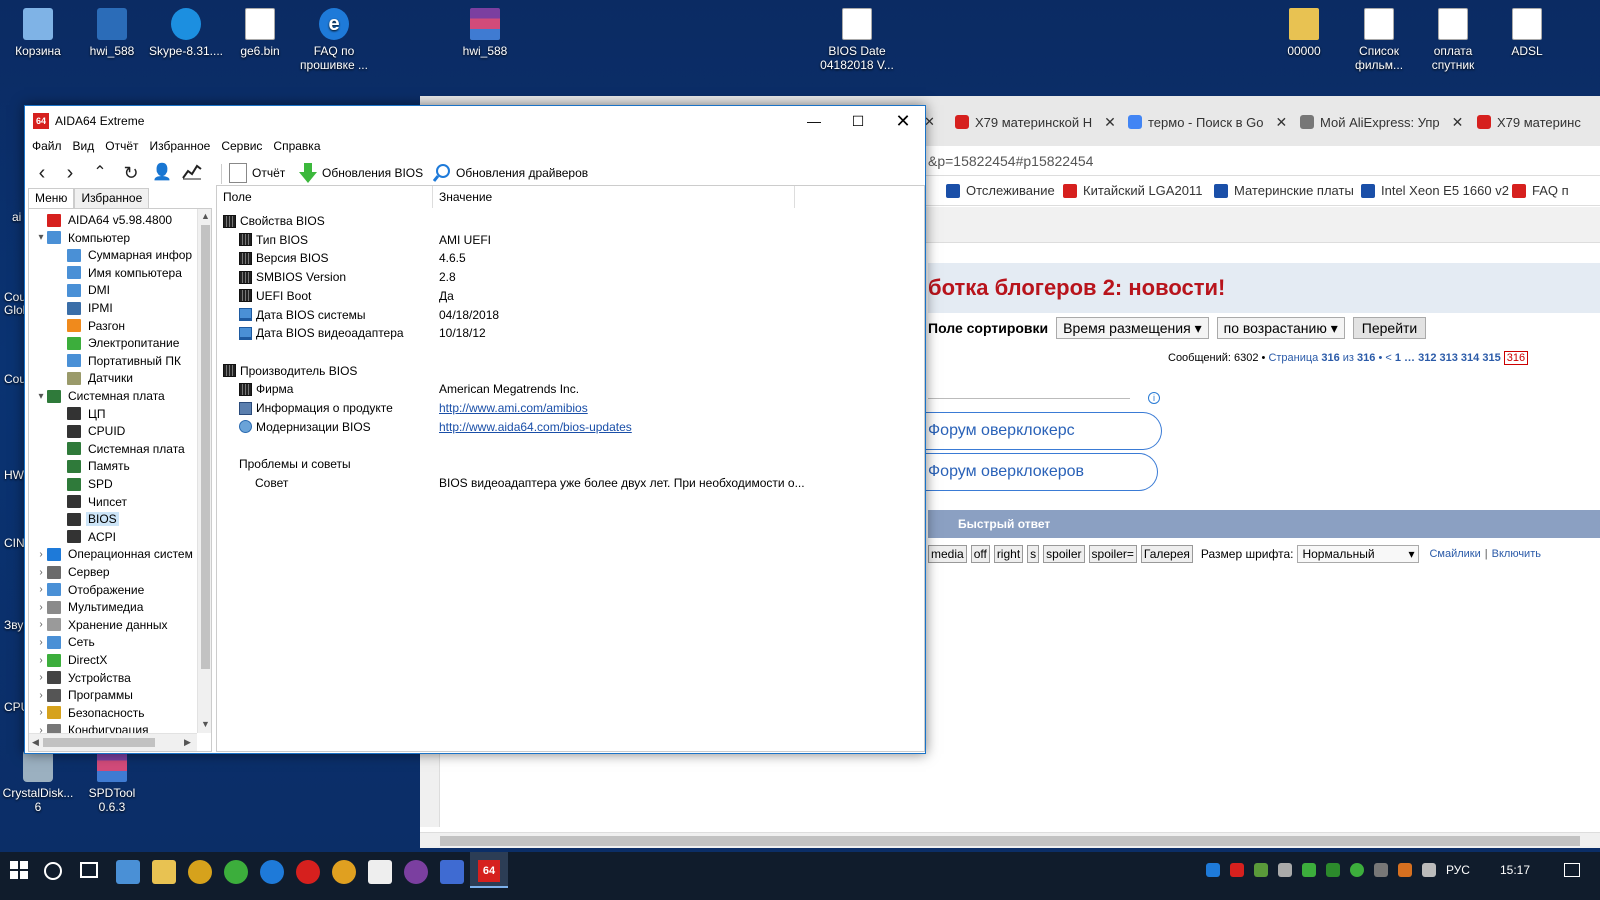 Image resolution: width=1600 pixels, height=900 pixels. What do you see at coordinates (205, 447) in the screenshot?
I see `tree-scroll-thumb` at bounding box center [205, 447].